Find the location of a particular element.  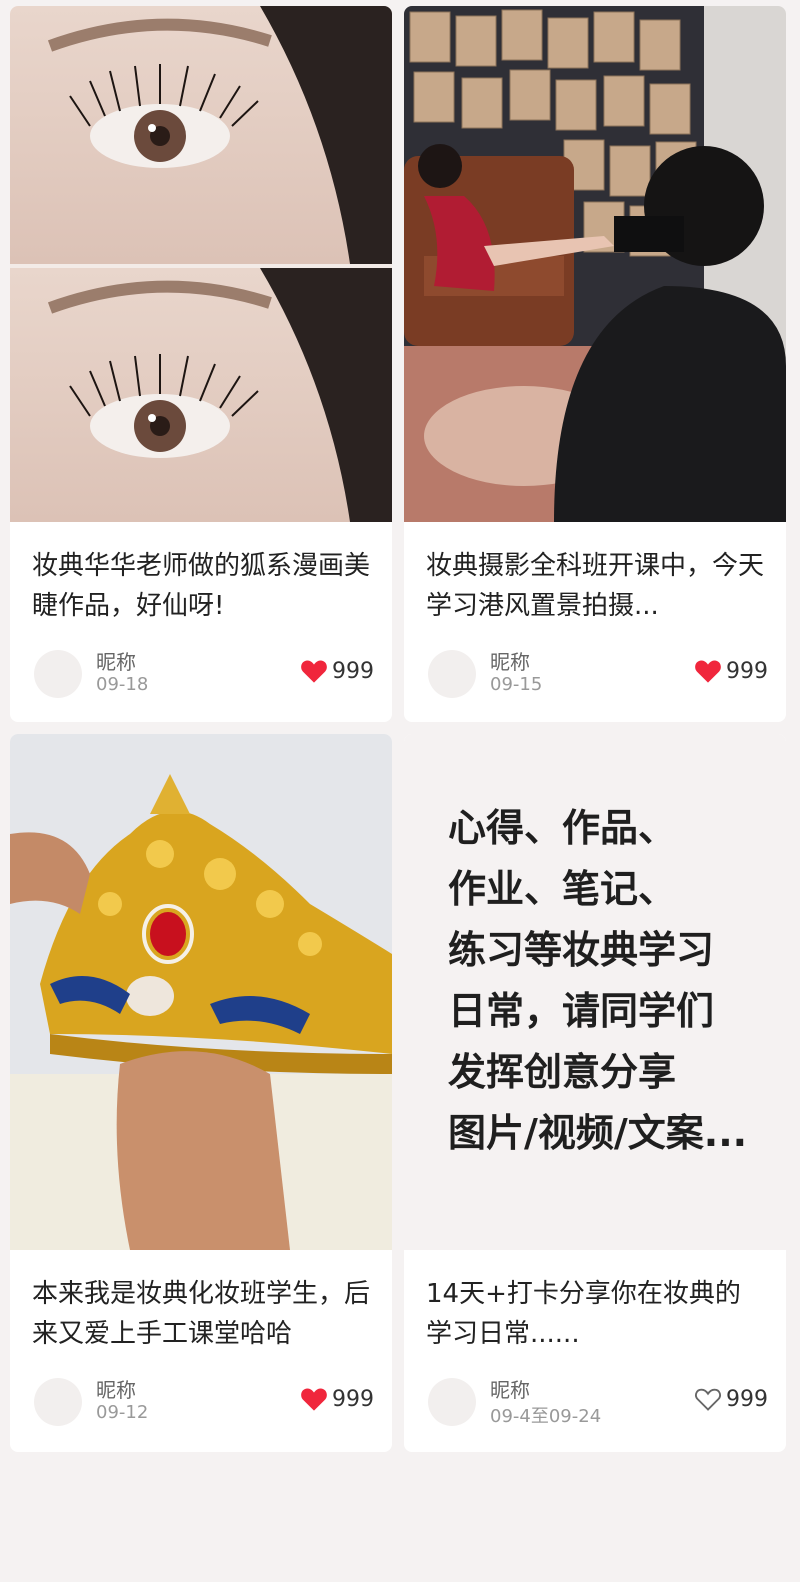

post-meta: 昵称 09-12 999 is located at coordinates (204, 1402).